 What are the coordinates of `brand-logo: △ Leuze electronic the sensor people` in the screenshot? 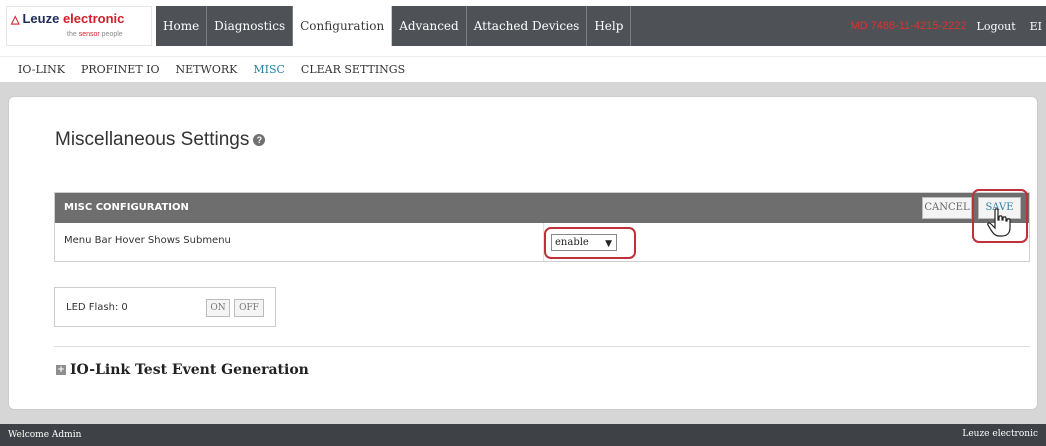 It's located at (79, 26).